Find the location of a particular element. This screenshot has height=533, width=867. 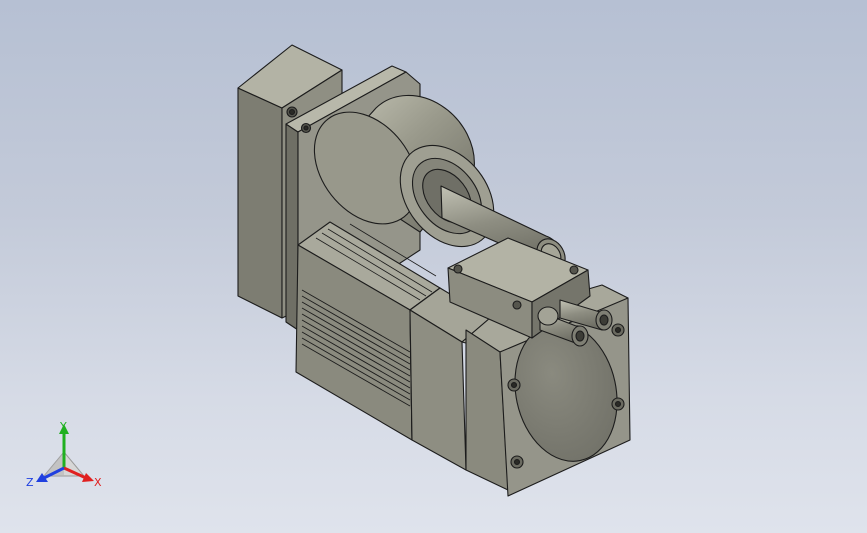

x-axis-label: X is located at coordinates (98, 482).